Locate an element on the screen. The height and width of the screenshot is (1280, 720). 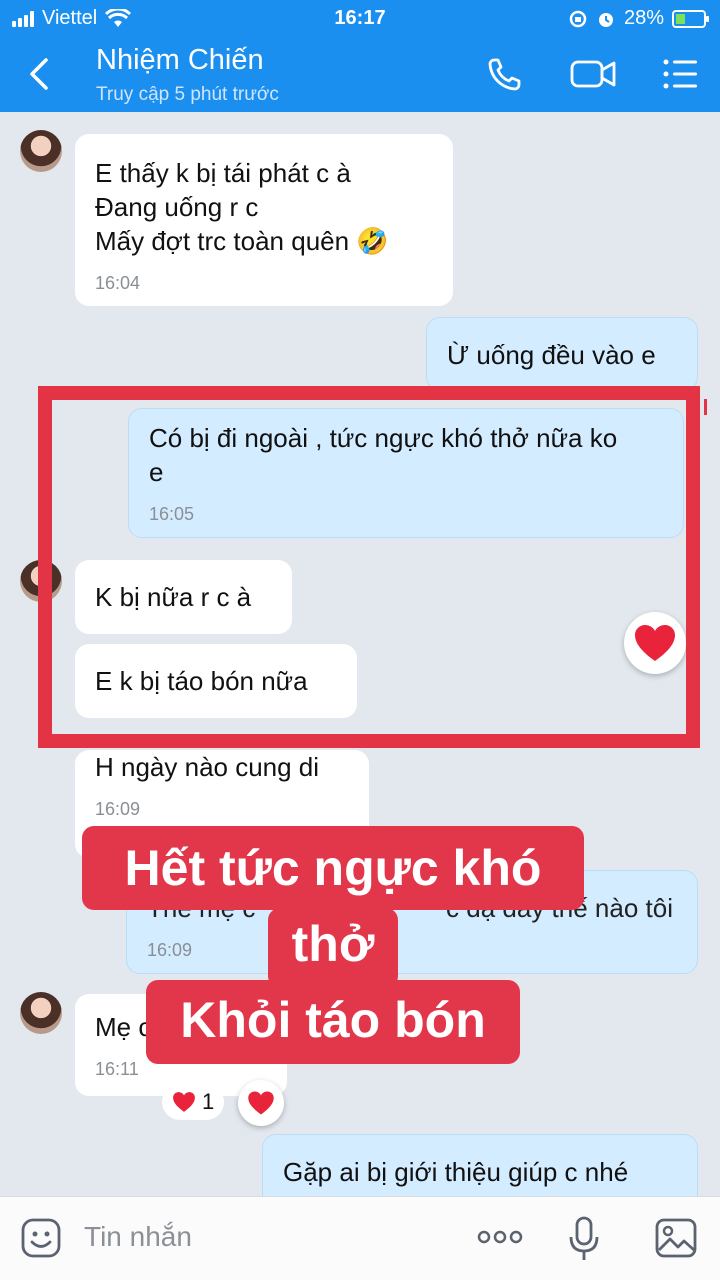
reaction-summary: 1 is located at coordinates (193, 1102).